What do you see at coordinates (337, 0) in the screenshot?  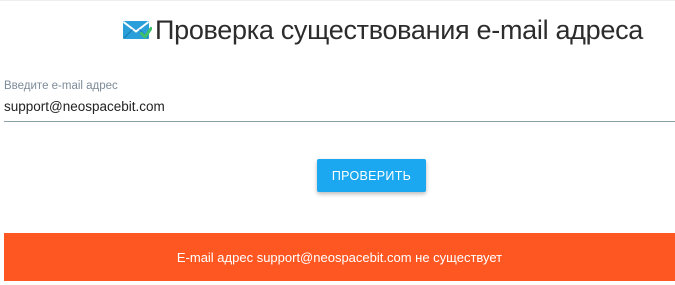 I see `top-divider` at bounding box center [337, 0].